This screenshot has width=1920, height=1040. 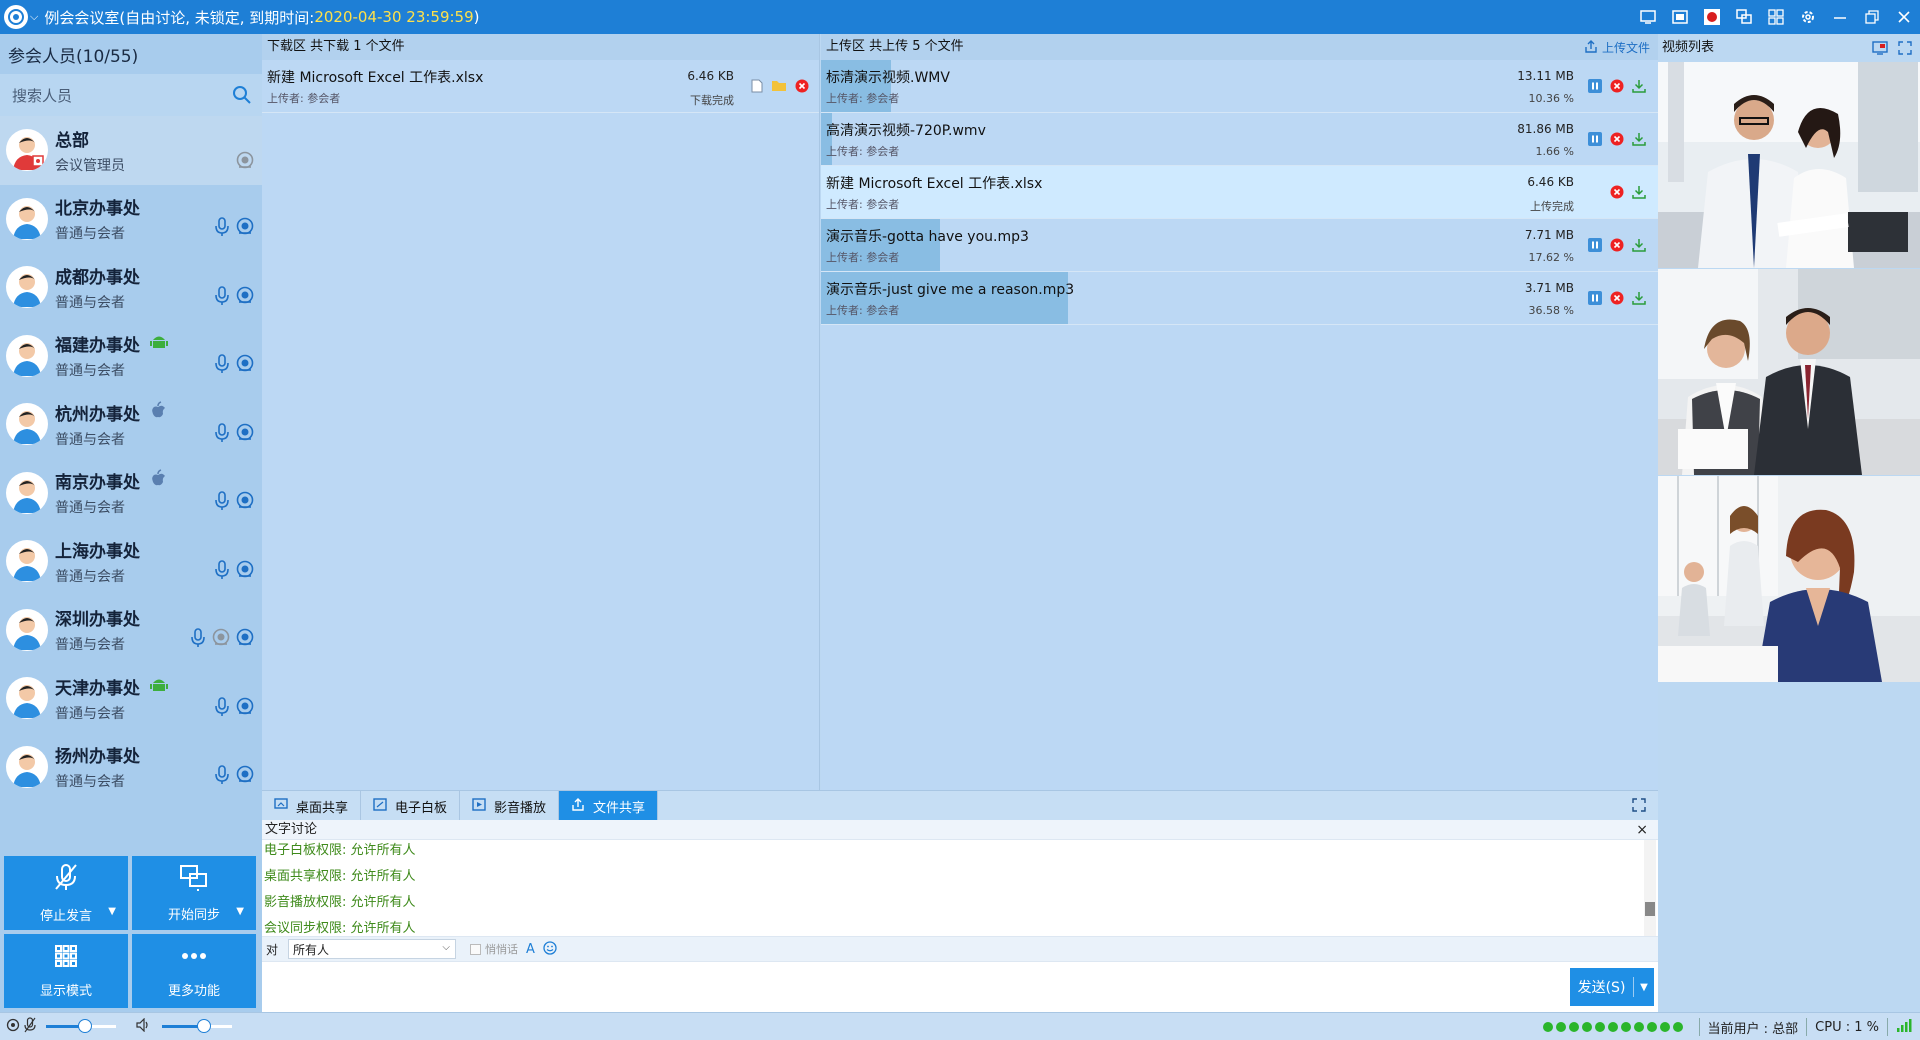 I want to click on member-item: 南京办事处 普通与会者, so click(x=131, y=493).